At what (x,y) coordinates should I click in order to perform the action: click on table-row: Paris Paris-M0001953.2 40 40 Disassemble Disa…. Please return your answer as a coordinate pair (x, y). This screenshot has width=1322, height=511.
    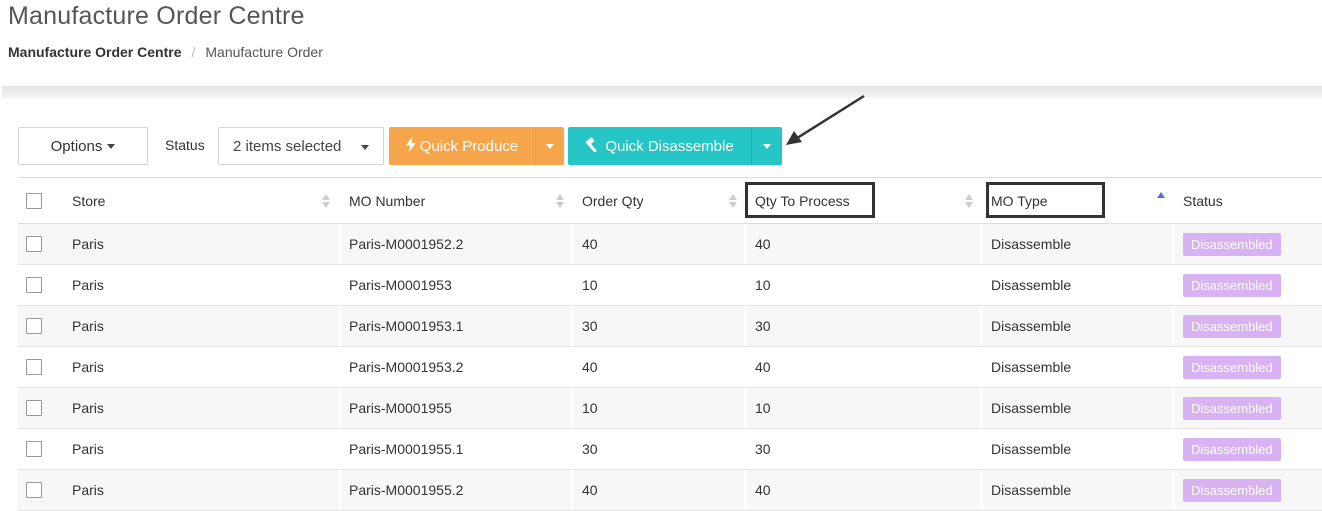
    Looking at the image, I should click on (670, 367).